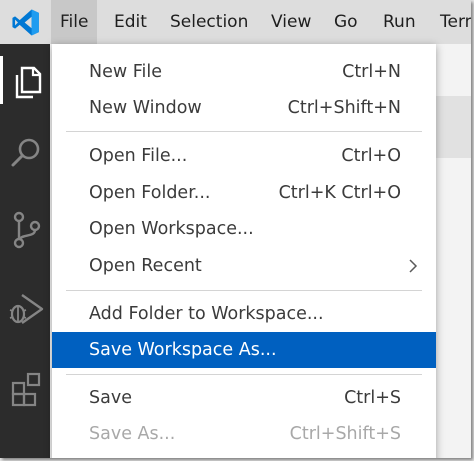 The height and width of the screenshot is (461, 474). What do you see at coordinates (209, 22) in the screenshot?
I see `menu-selection: Selection` at bounding box center [209, 22].